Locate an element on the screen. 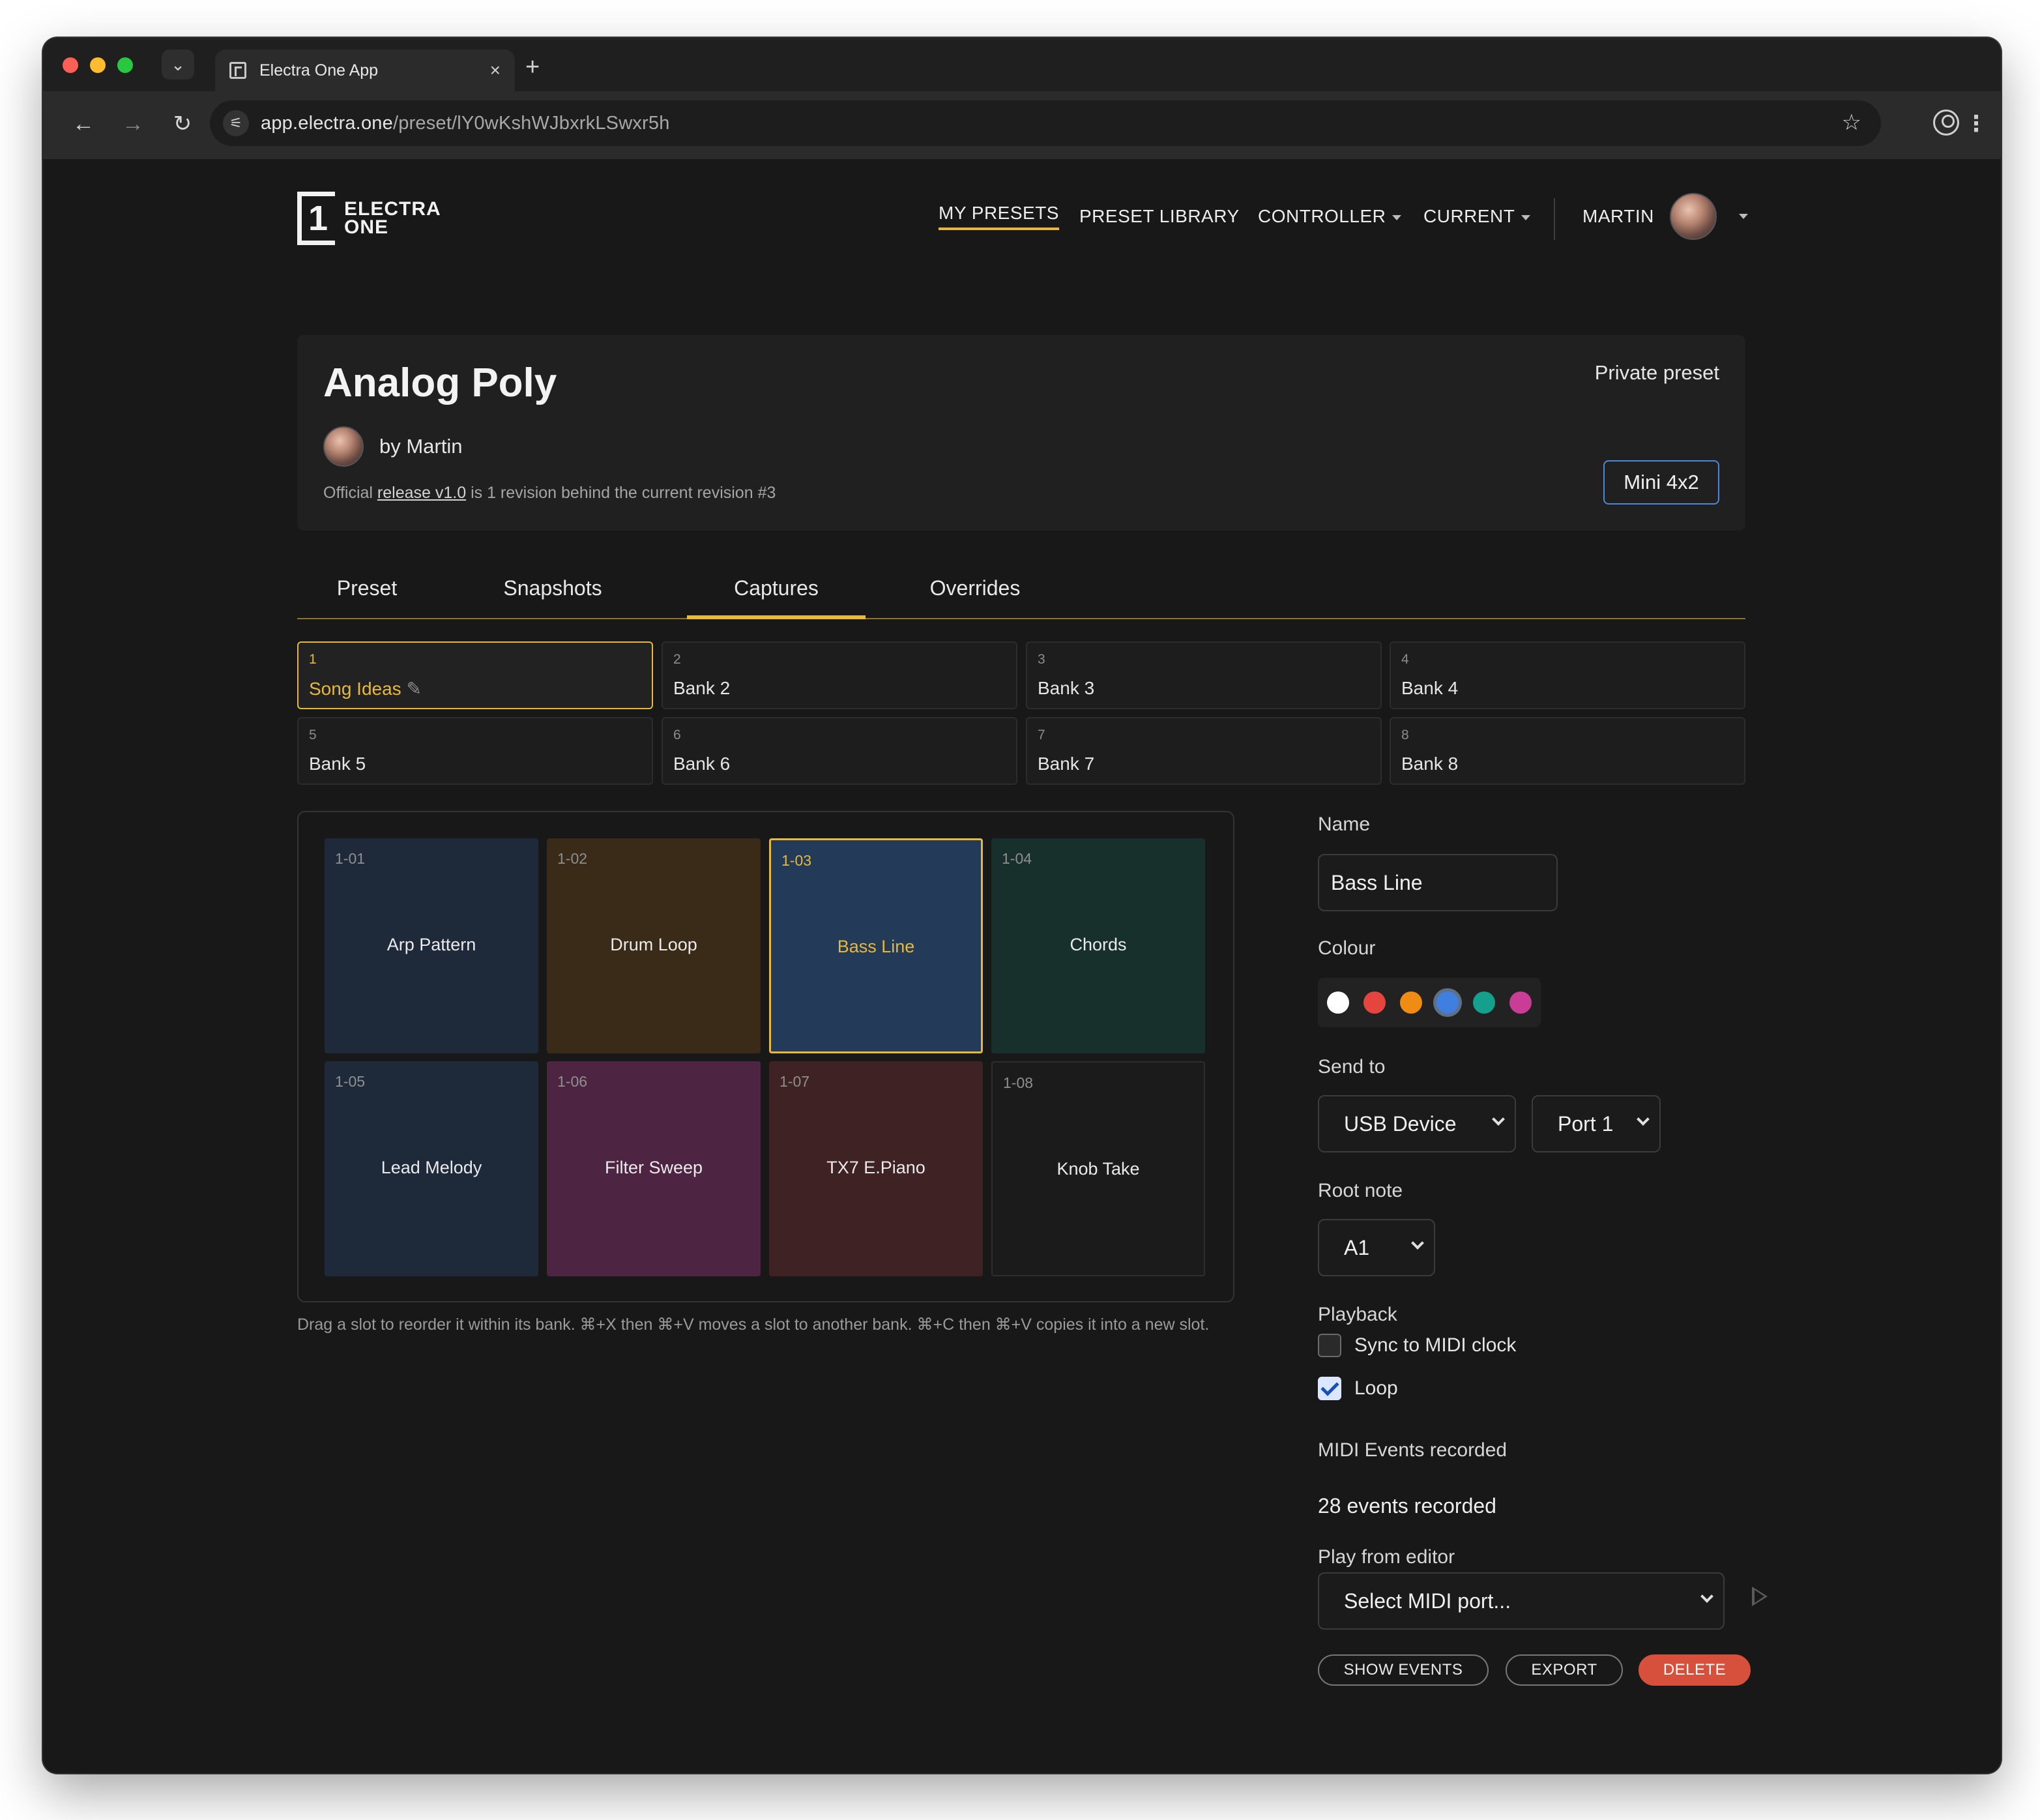 Image resolution: width=2040 pixels, height=1820 pixels. bank-3: 3 Bank 3 is located at coordinates (1204, 675).